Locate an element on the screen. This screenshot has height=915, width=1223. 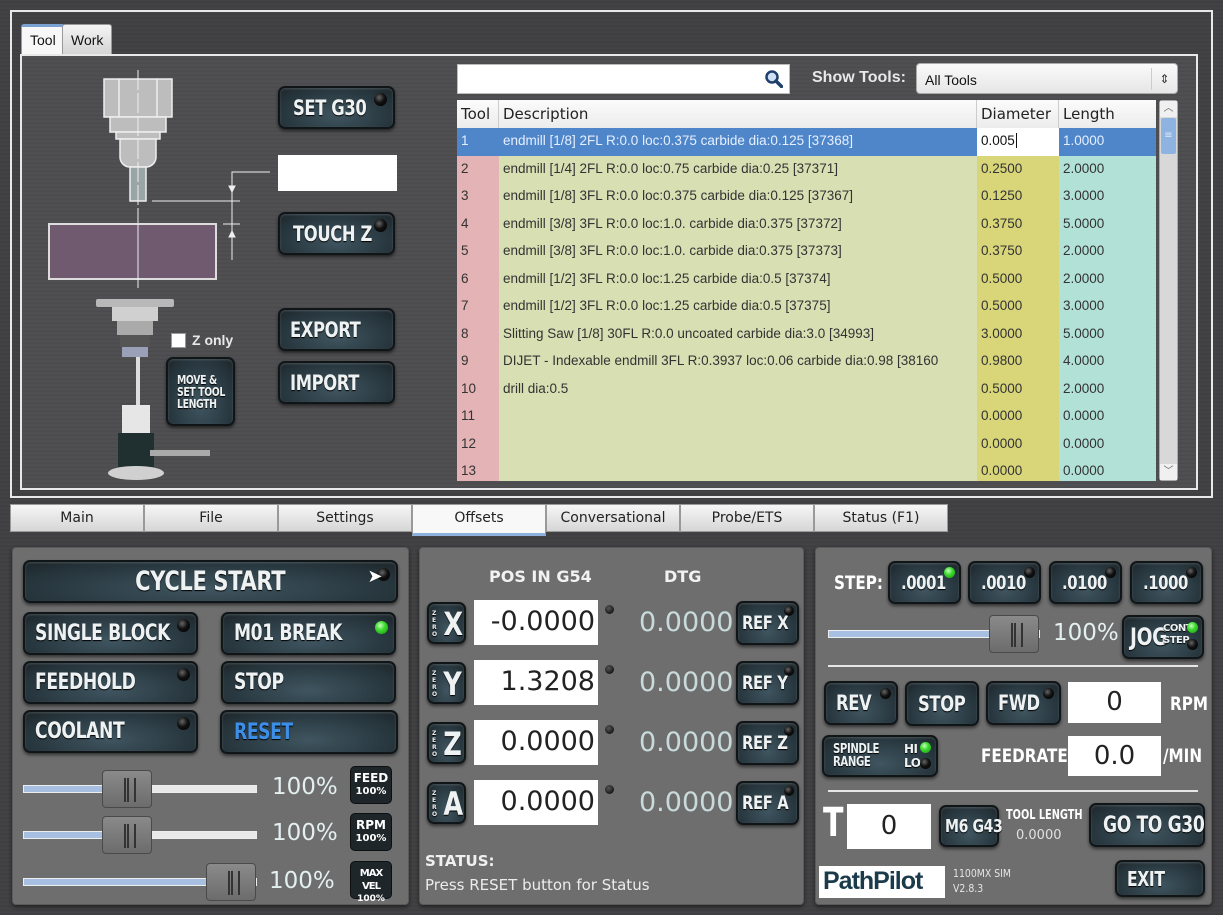
m6-g43-button: M6 G43 is located at coordinates (971, 826).